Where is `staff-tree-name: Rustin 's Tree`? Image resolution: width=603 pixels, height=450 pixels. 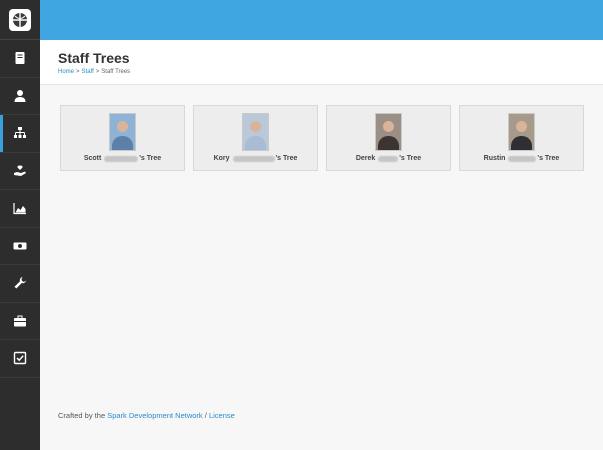
staff-tree-name: Rustin 's Tree is located at coordinates (522, 158).